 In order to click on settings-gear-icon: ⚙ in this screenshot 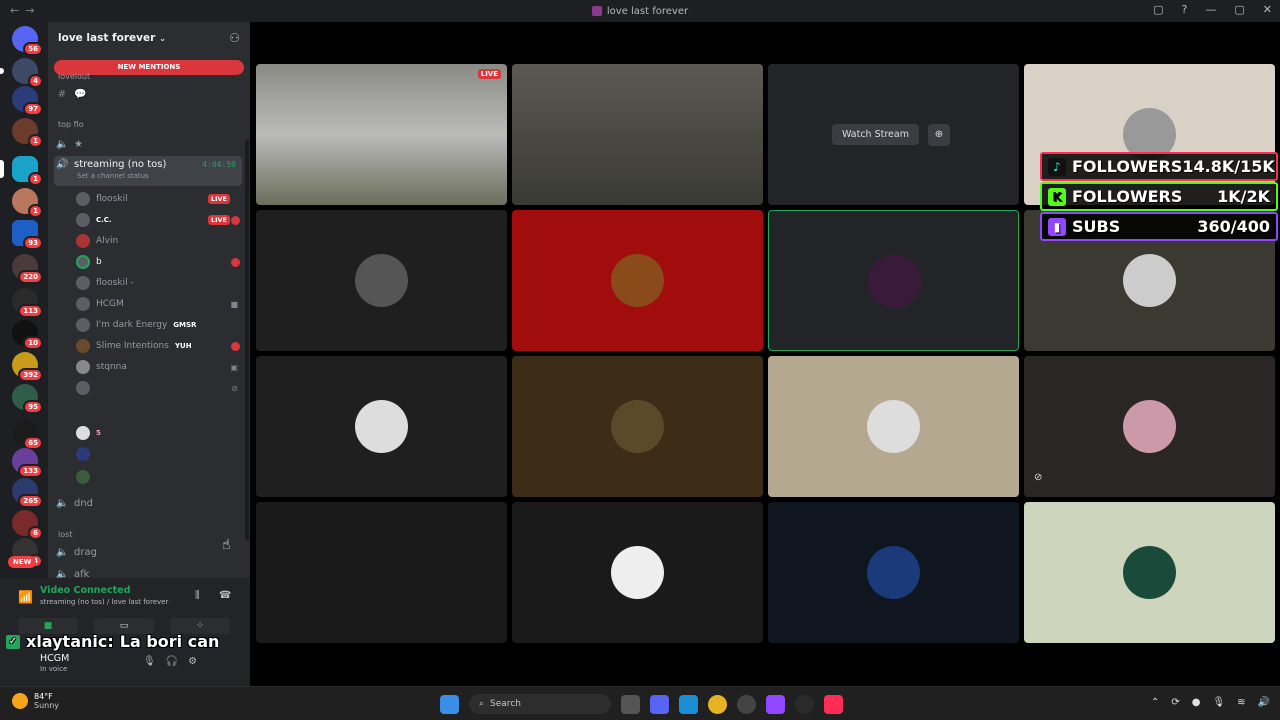, I will do `click(192, 661)`.